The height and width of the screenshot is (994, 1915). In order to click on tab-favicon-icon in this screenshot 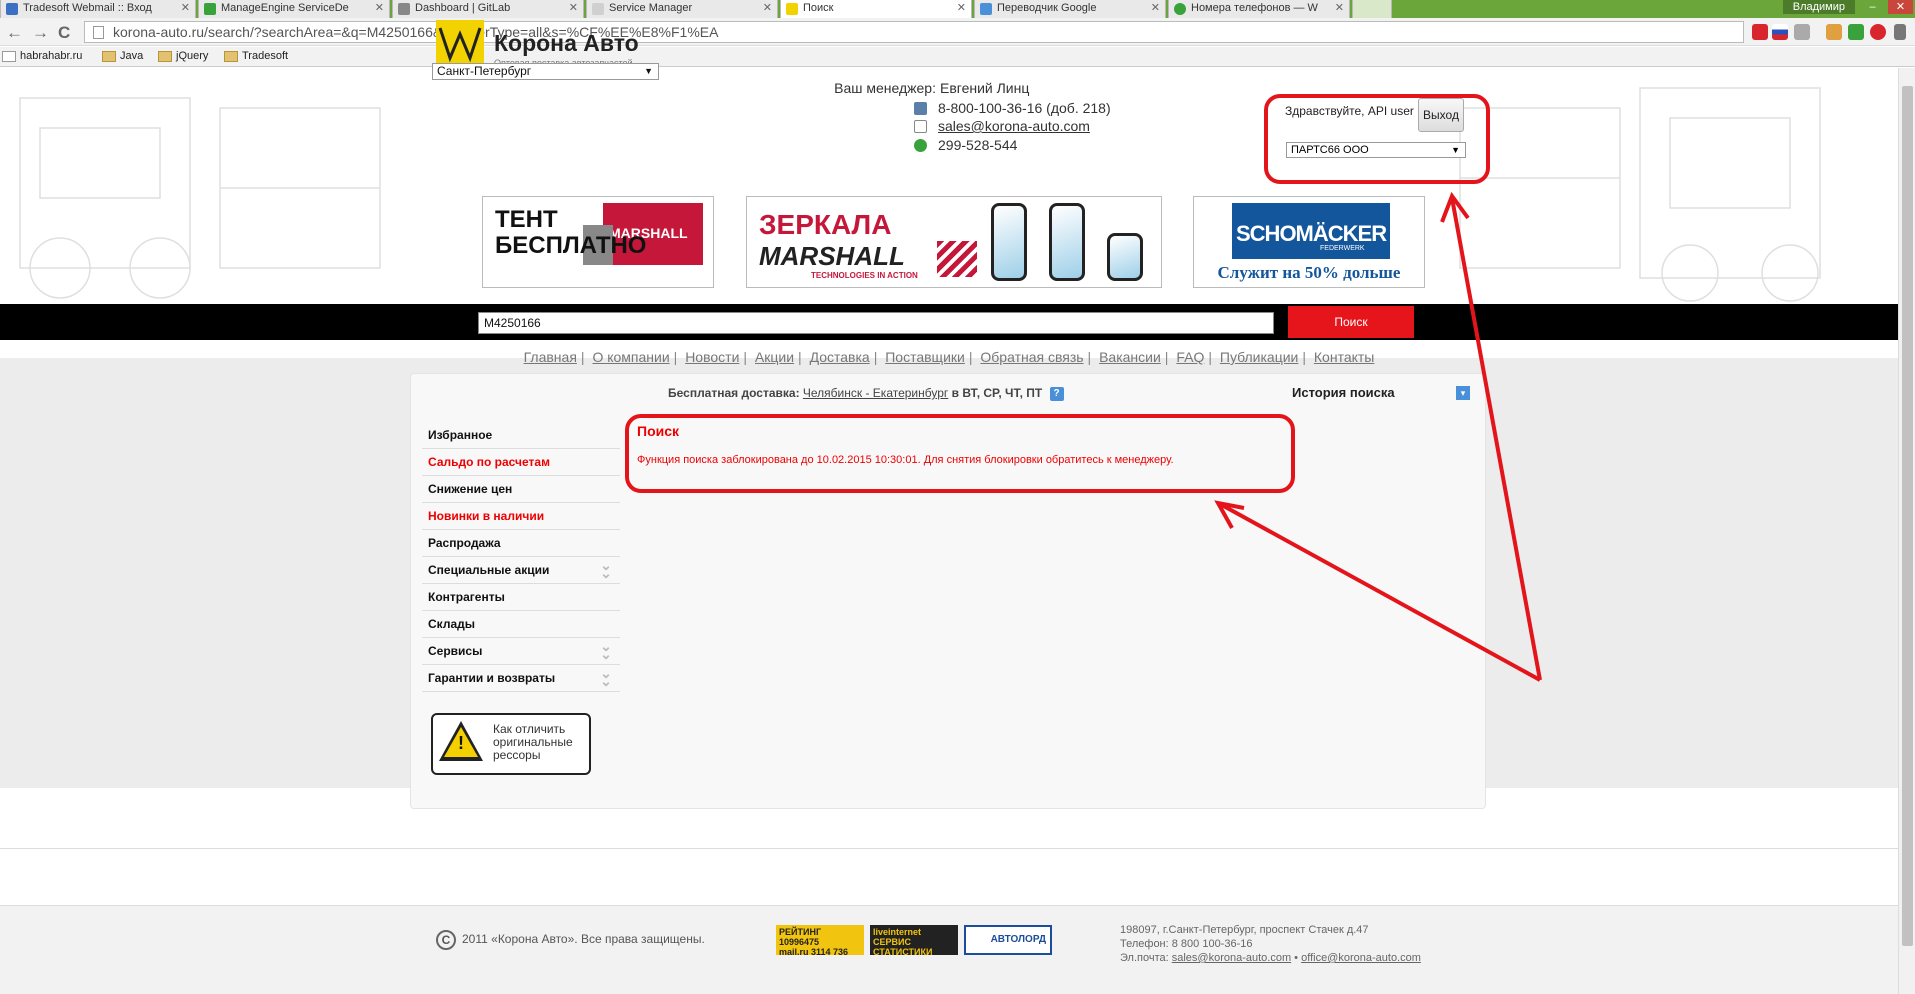, I will do `click(404, 9)`.